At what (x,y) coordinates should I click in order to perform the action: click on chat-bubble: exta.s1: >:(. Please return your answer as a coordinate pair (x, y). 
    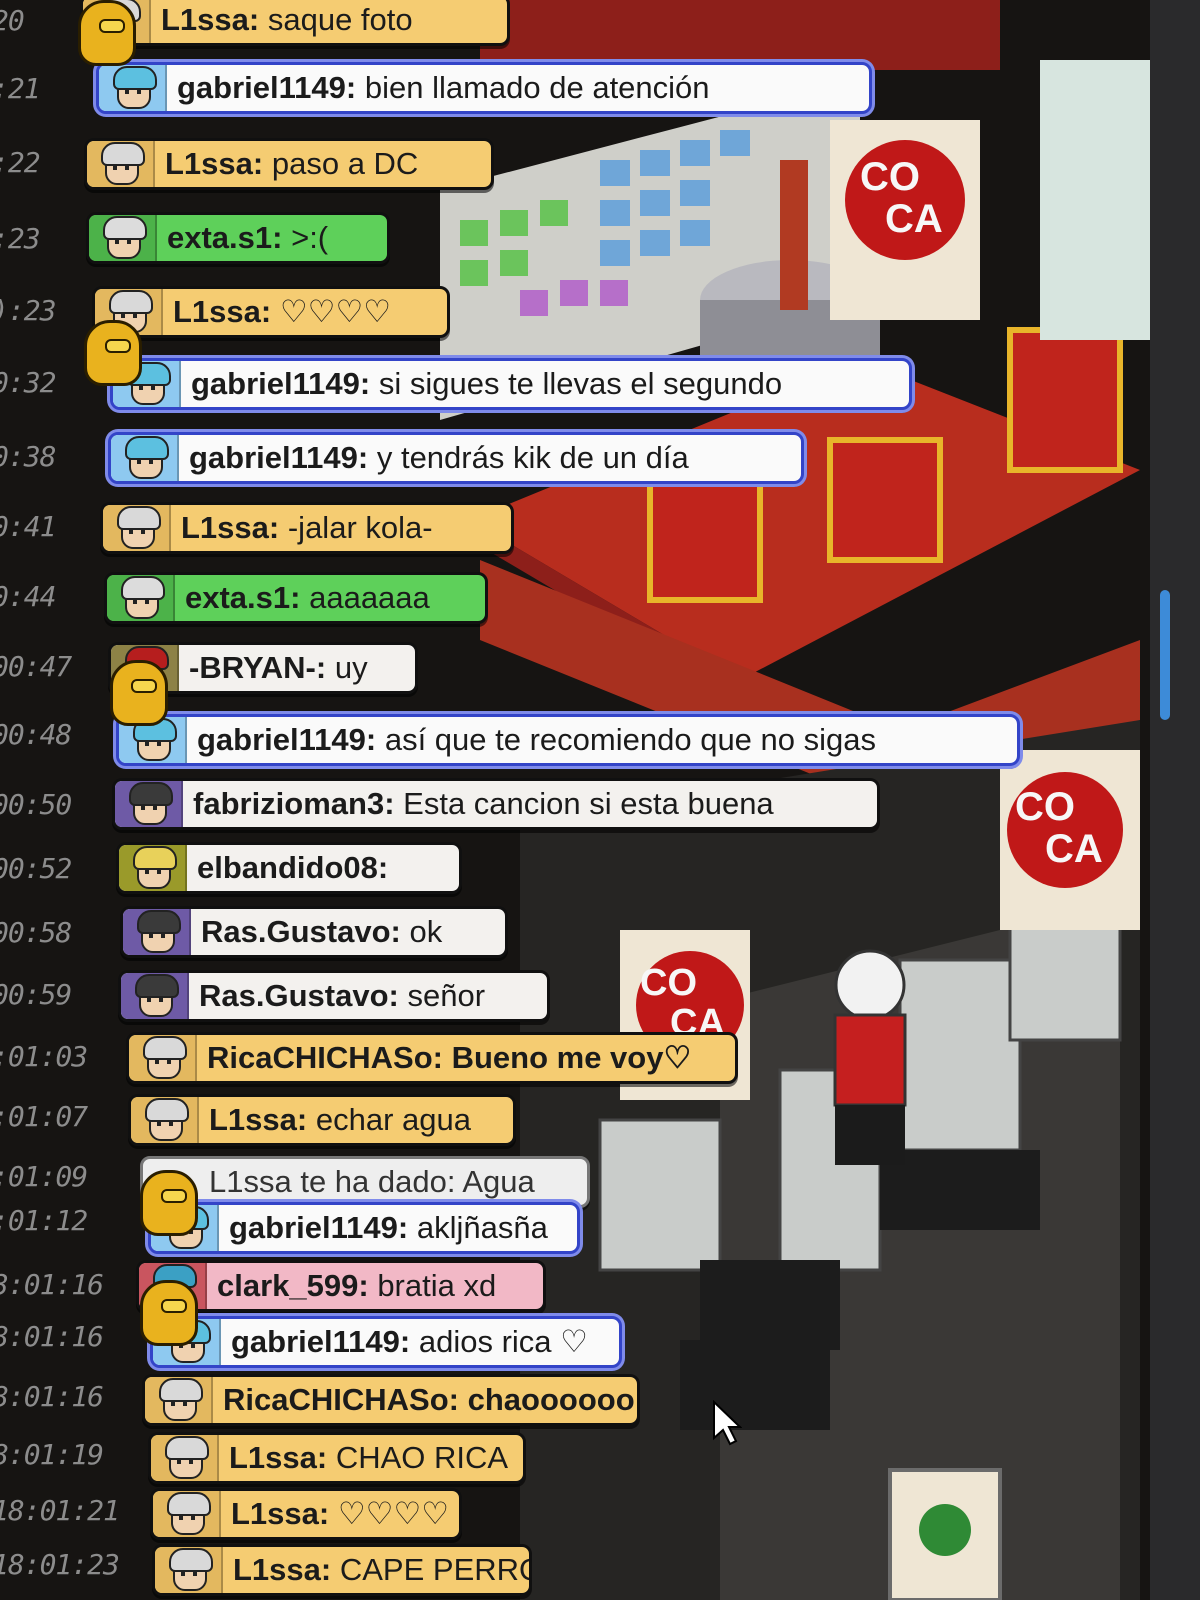
    Looking at the image, I should click on (238, 238).